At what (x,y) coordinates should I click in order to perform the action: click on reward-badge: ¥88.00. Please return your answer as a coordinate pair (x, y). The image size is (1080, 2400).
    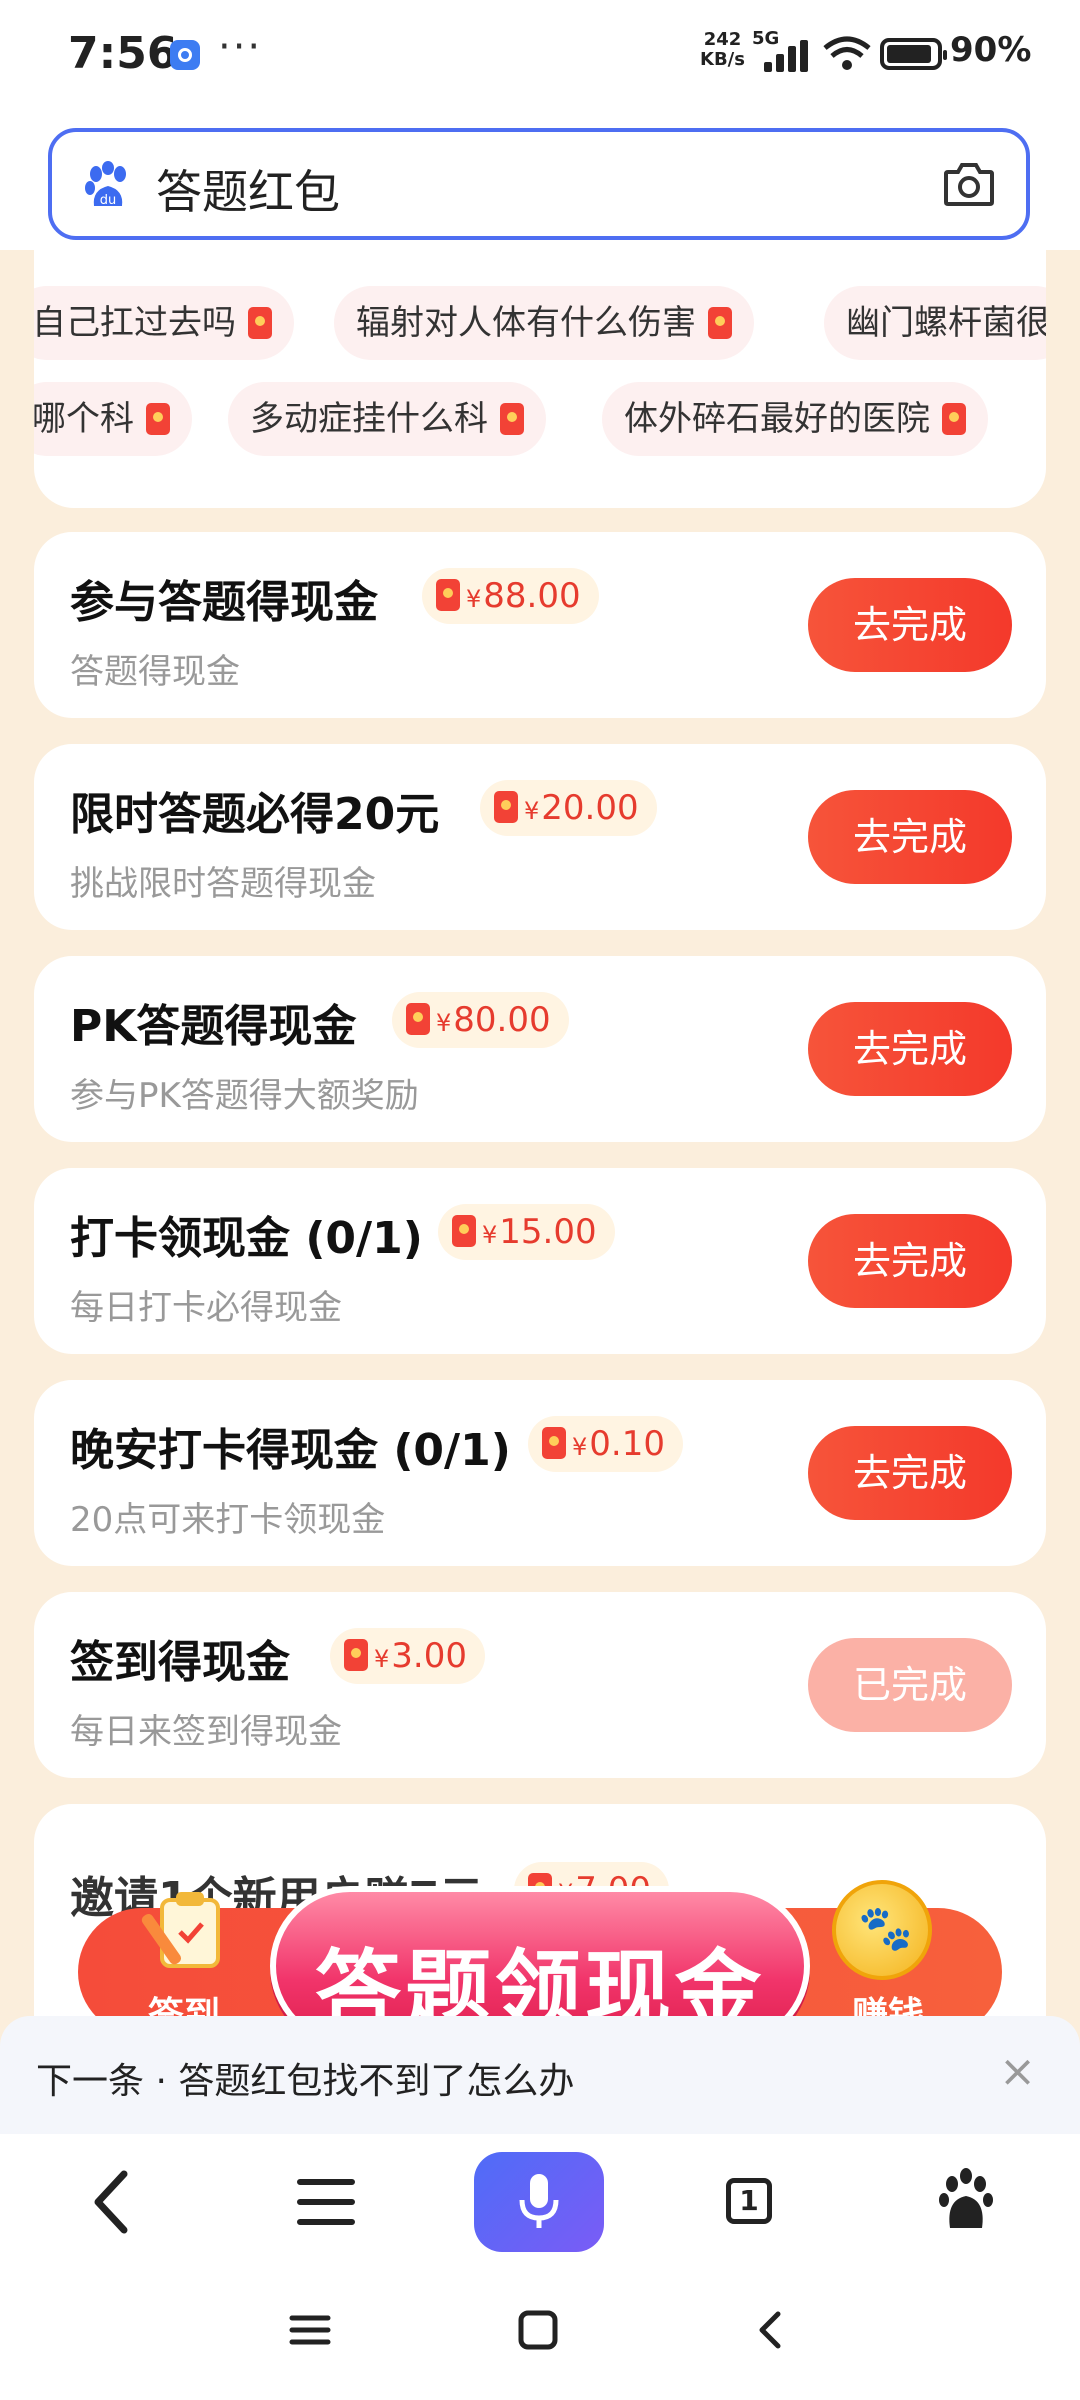
    Looking at the image, I should click on (510, 596).